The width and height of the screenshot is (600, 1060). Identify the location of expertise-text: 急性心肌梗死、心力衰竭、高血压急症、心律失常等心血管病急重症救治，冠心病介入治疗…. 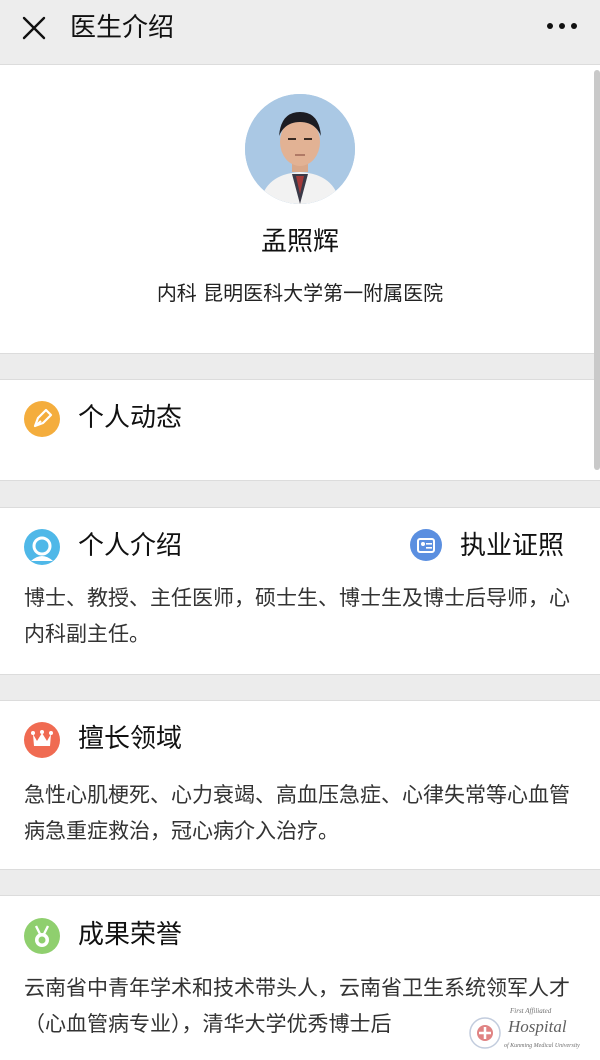
(297, 813).